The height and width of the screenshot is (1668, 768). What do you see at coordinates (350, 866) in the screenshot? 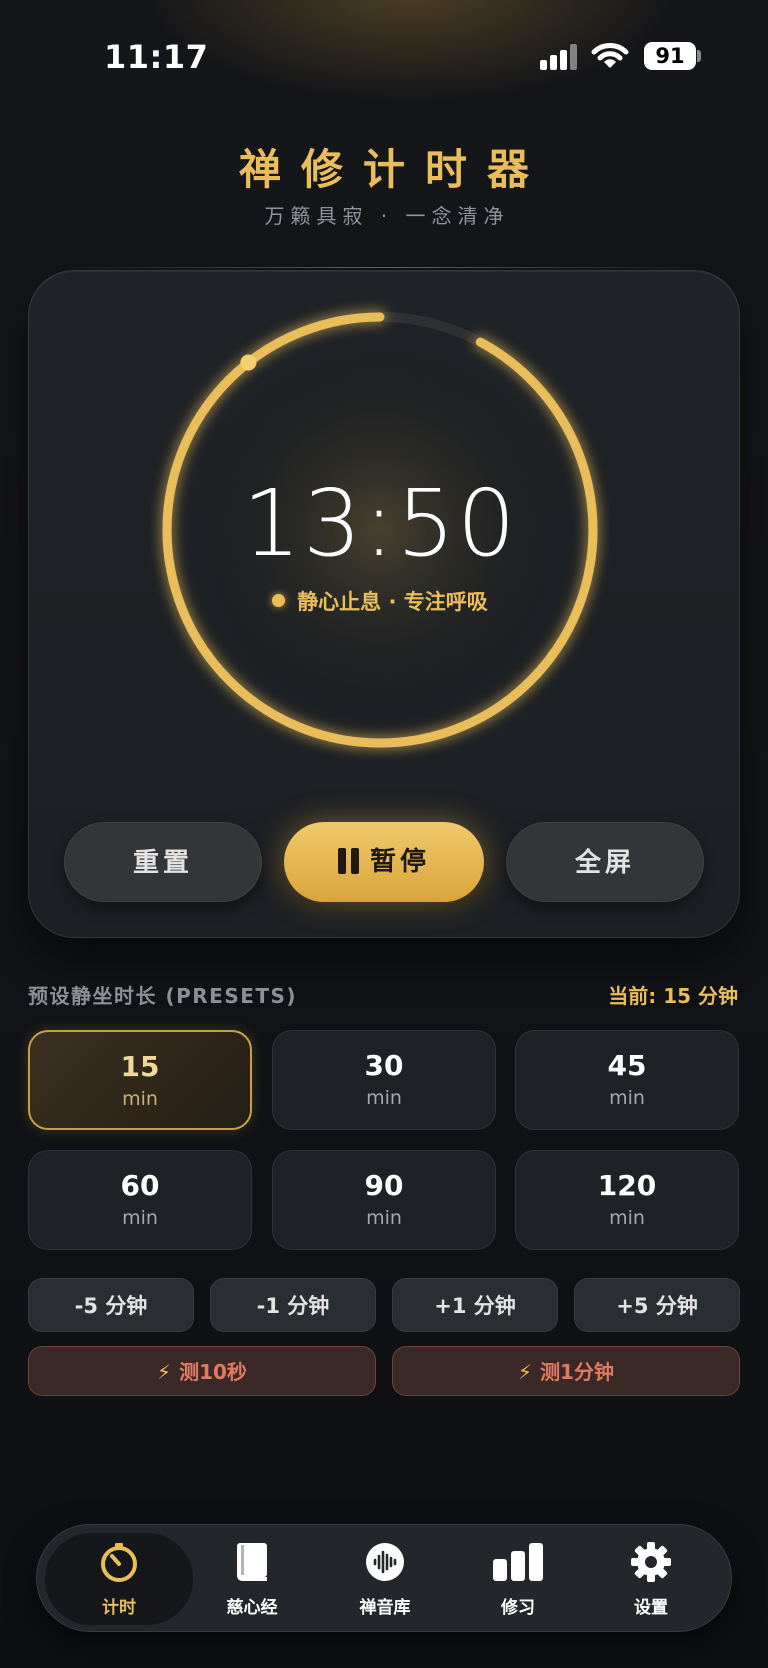
I see `pause-icon` at bounding box center [350, 866].